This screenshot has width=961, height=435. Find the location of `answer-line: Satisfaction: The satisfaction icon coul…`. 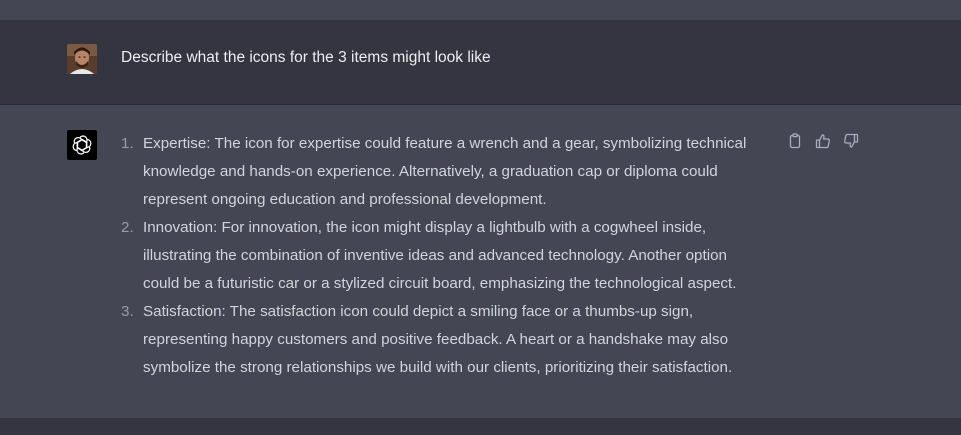

answer-line: Satisfaction: The satisfaction icon coul… is located at coordinates (418, 311).